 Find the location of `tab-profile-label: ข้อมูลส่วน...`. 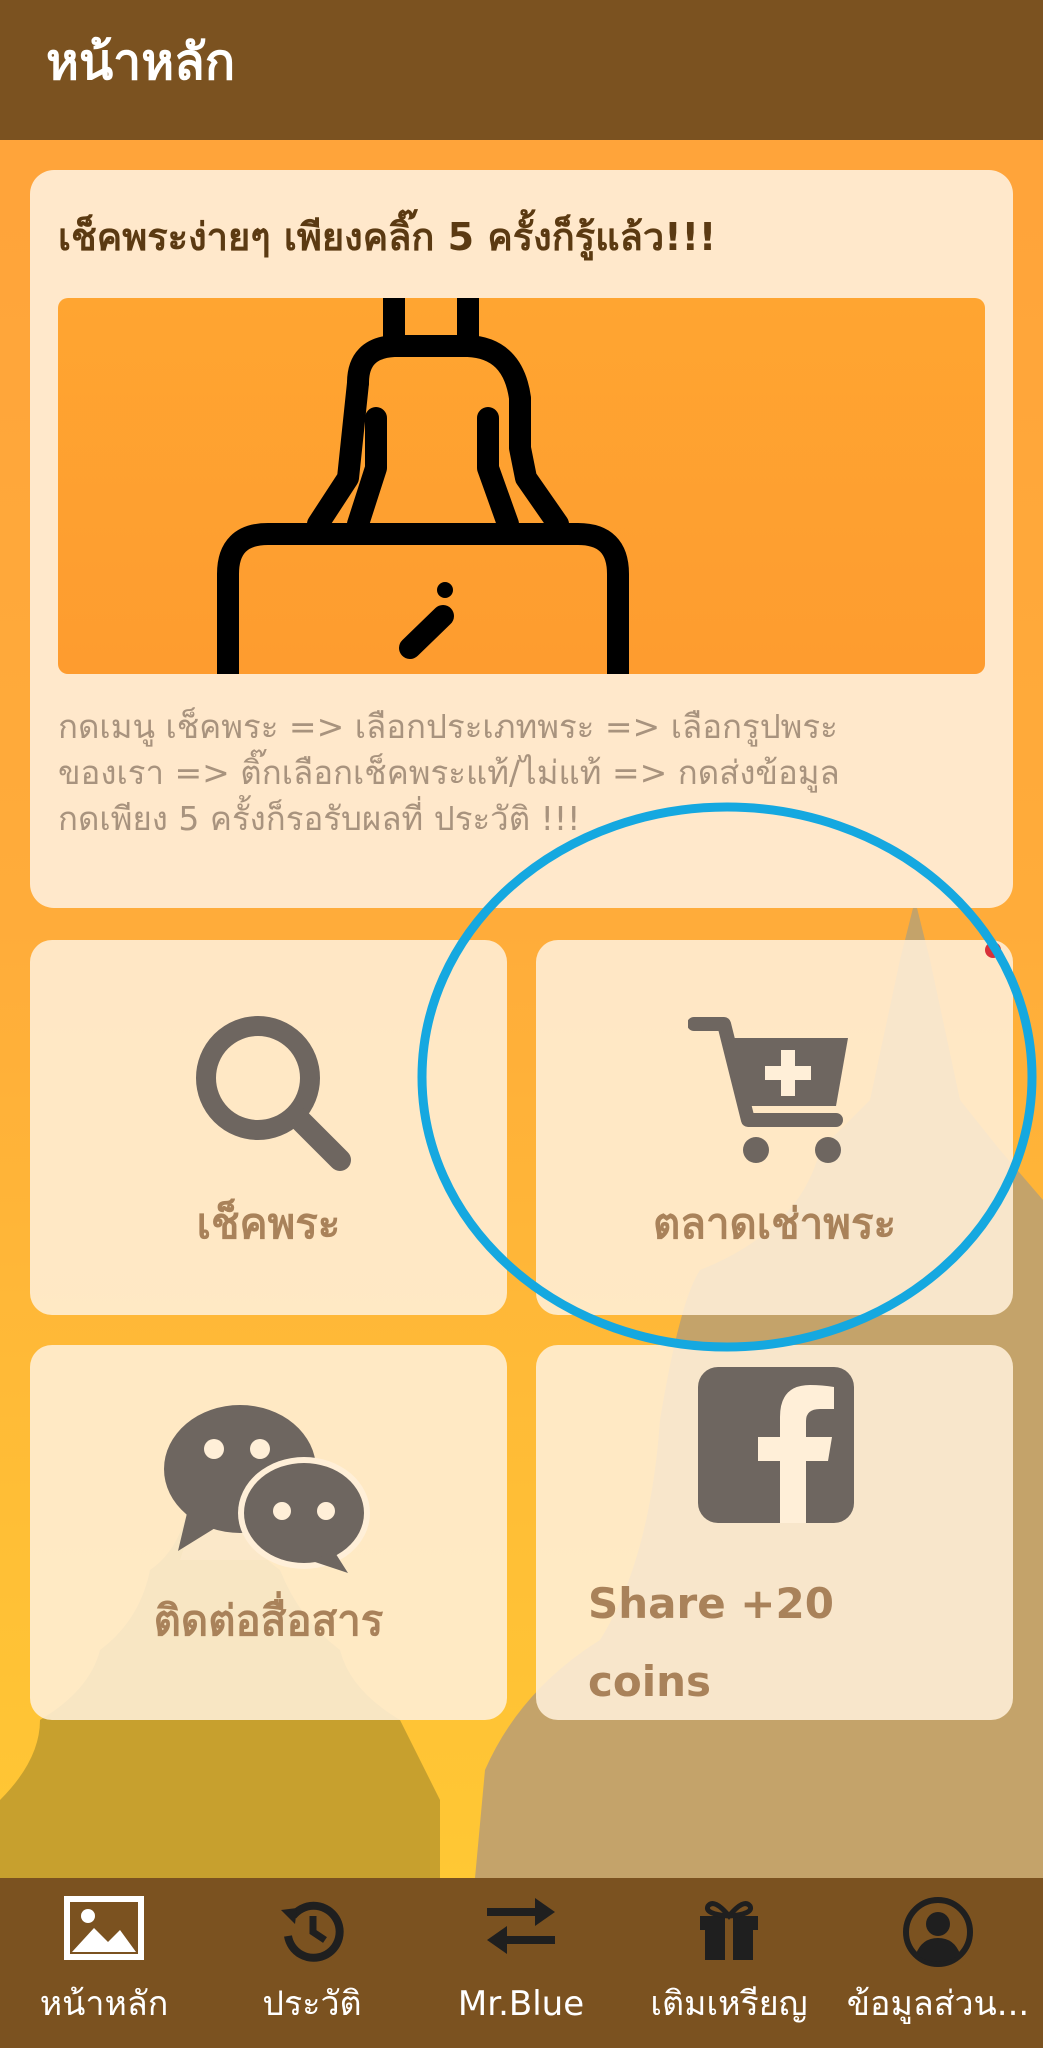

tab-profile-label: ข้อมูลส่วน... is located at coordinates (938, 2004).